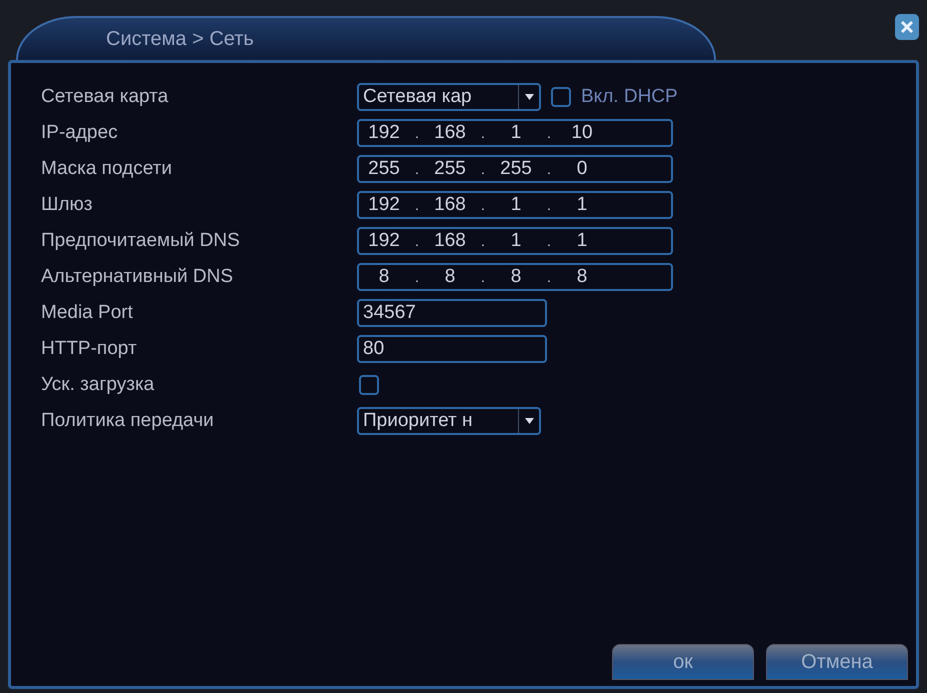 The width and height of the screenshot is (927, 693). I want to click on field-label: Политика передачи, so click(128, 421).